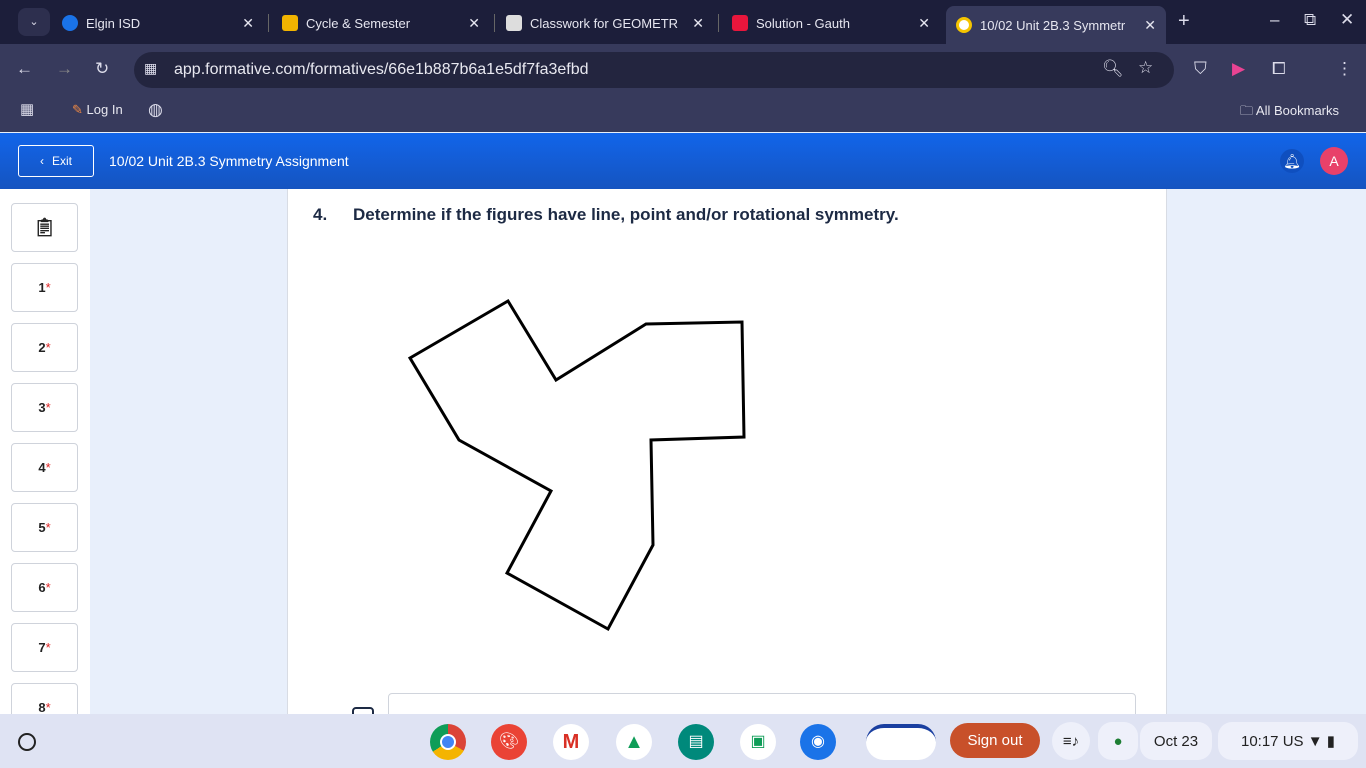 This screenshot has width=1366, height=768. I want to click on all-bookmarks: 🗀︎ All Bookmarks, so click(1289, 113).